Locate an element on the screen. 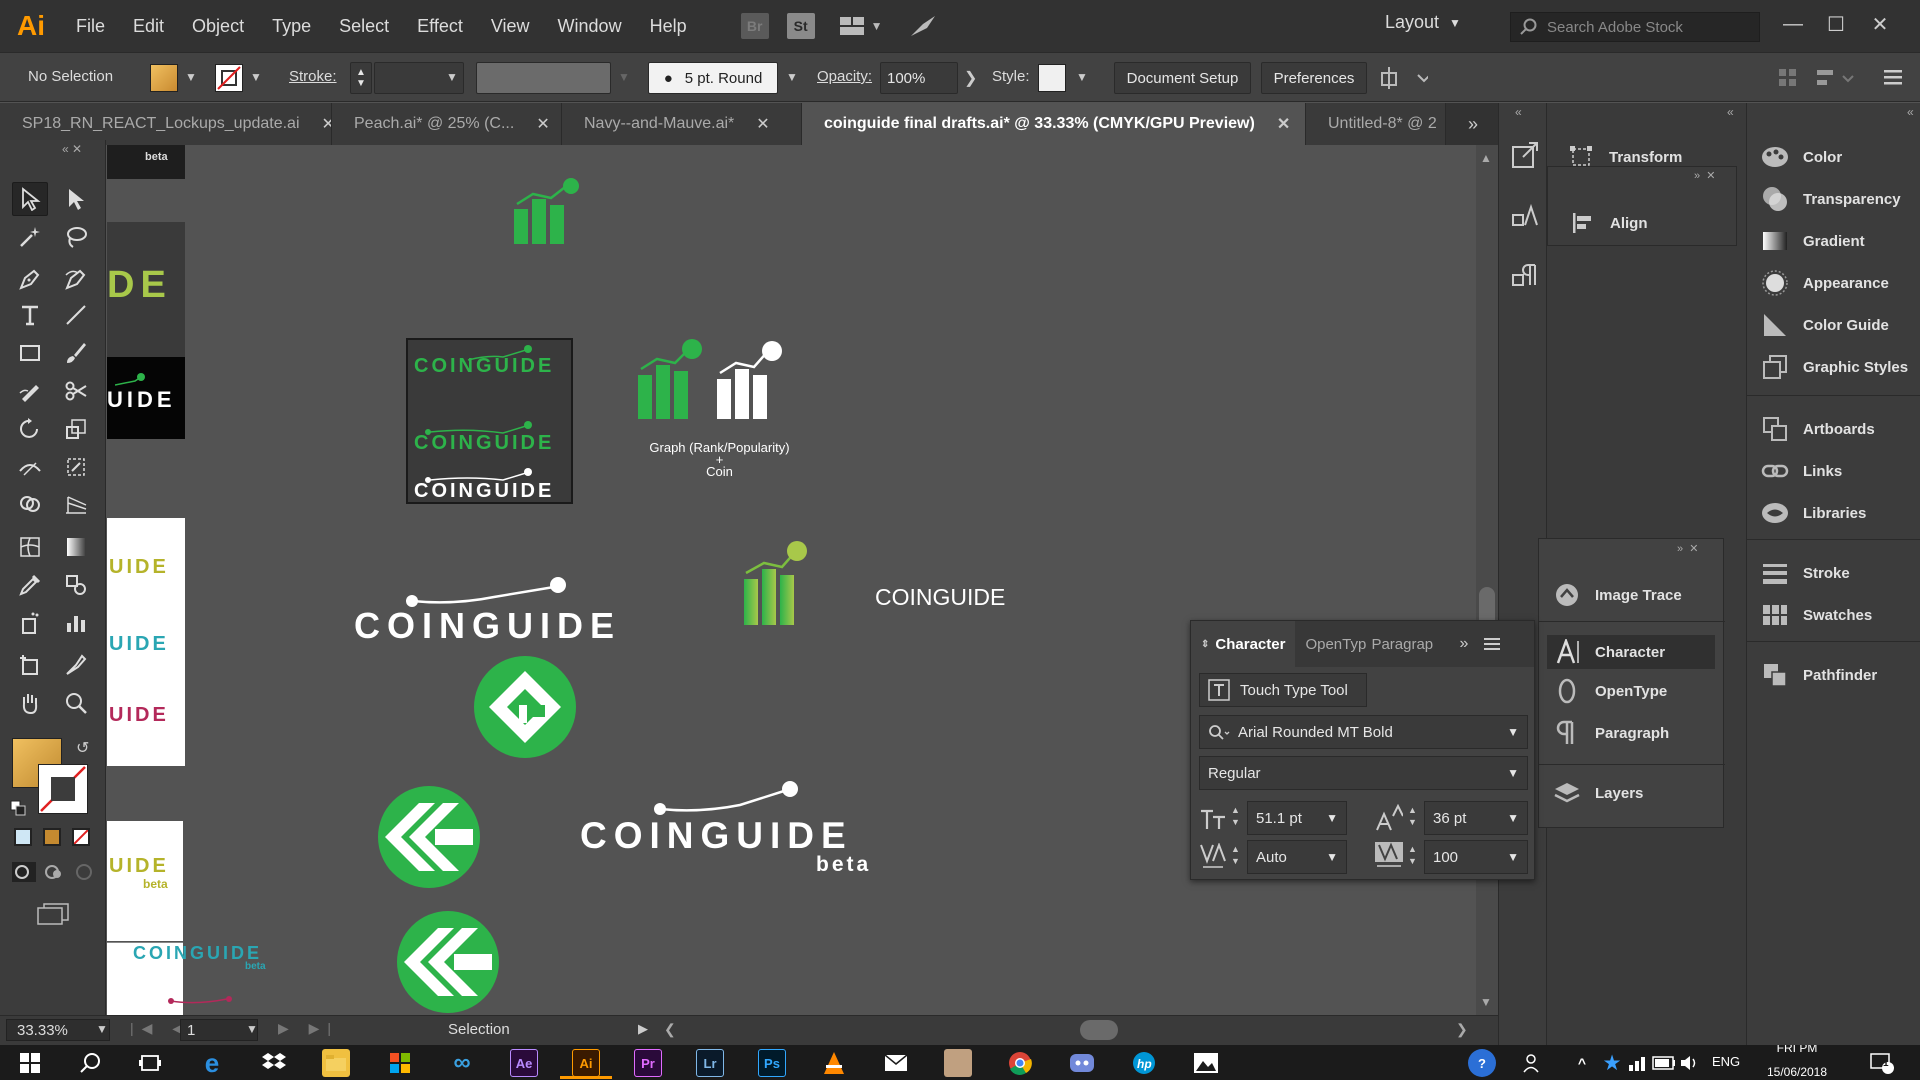  stock-search: Search Adobe Stock is located at coordinates (1635, 27).